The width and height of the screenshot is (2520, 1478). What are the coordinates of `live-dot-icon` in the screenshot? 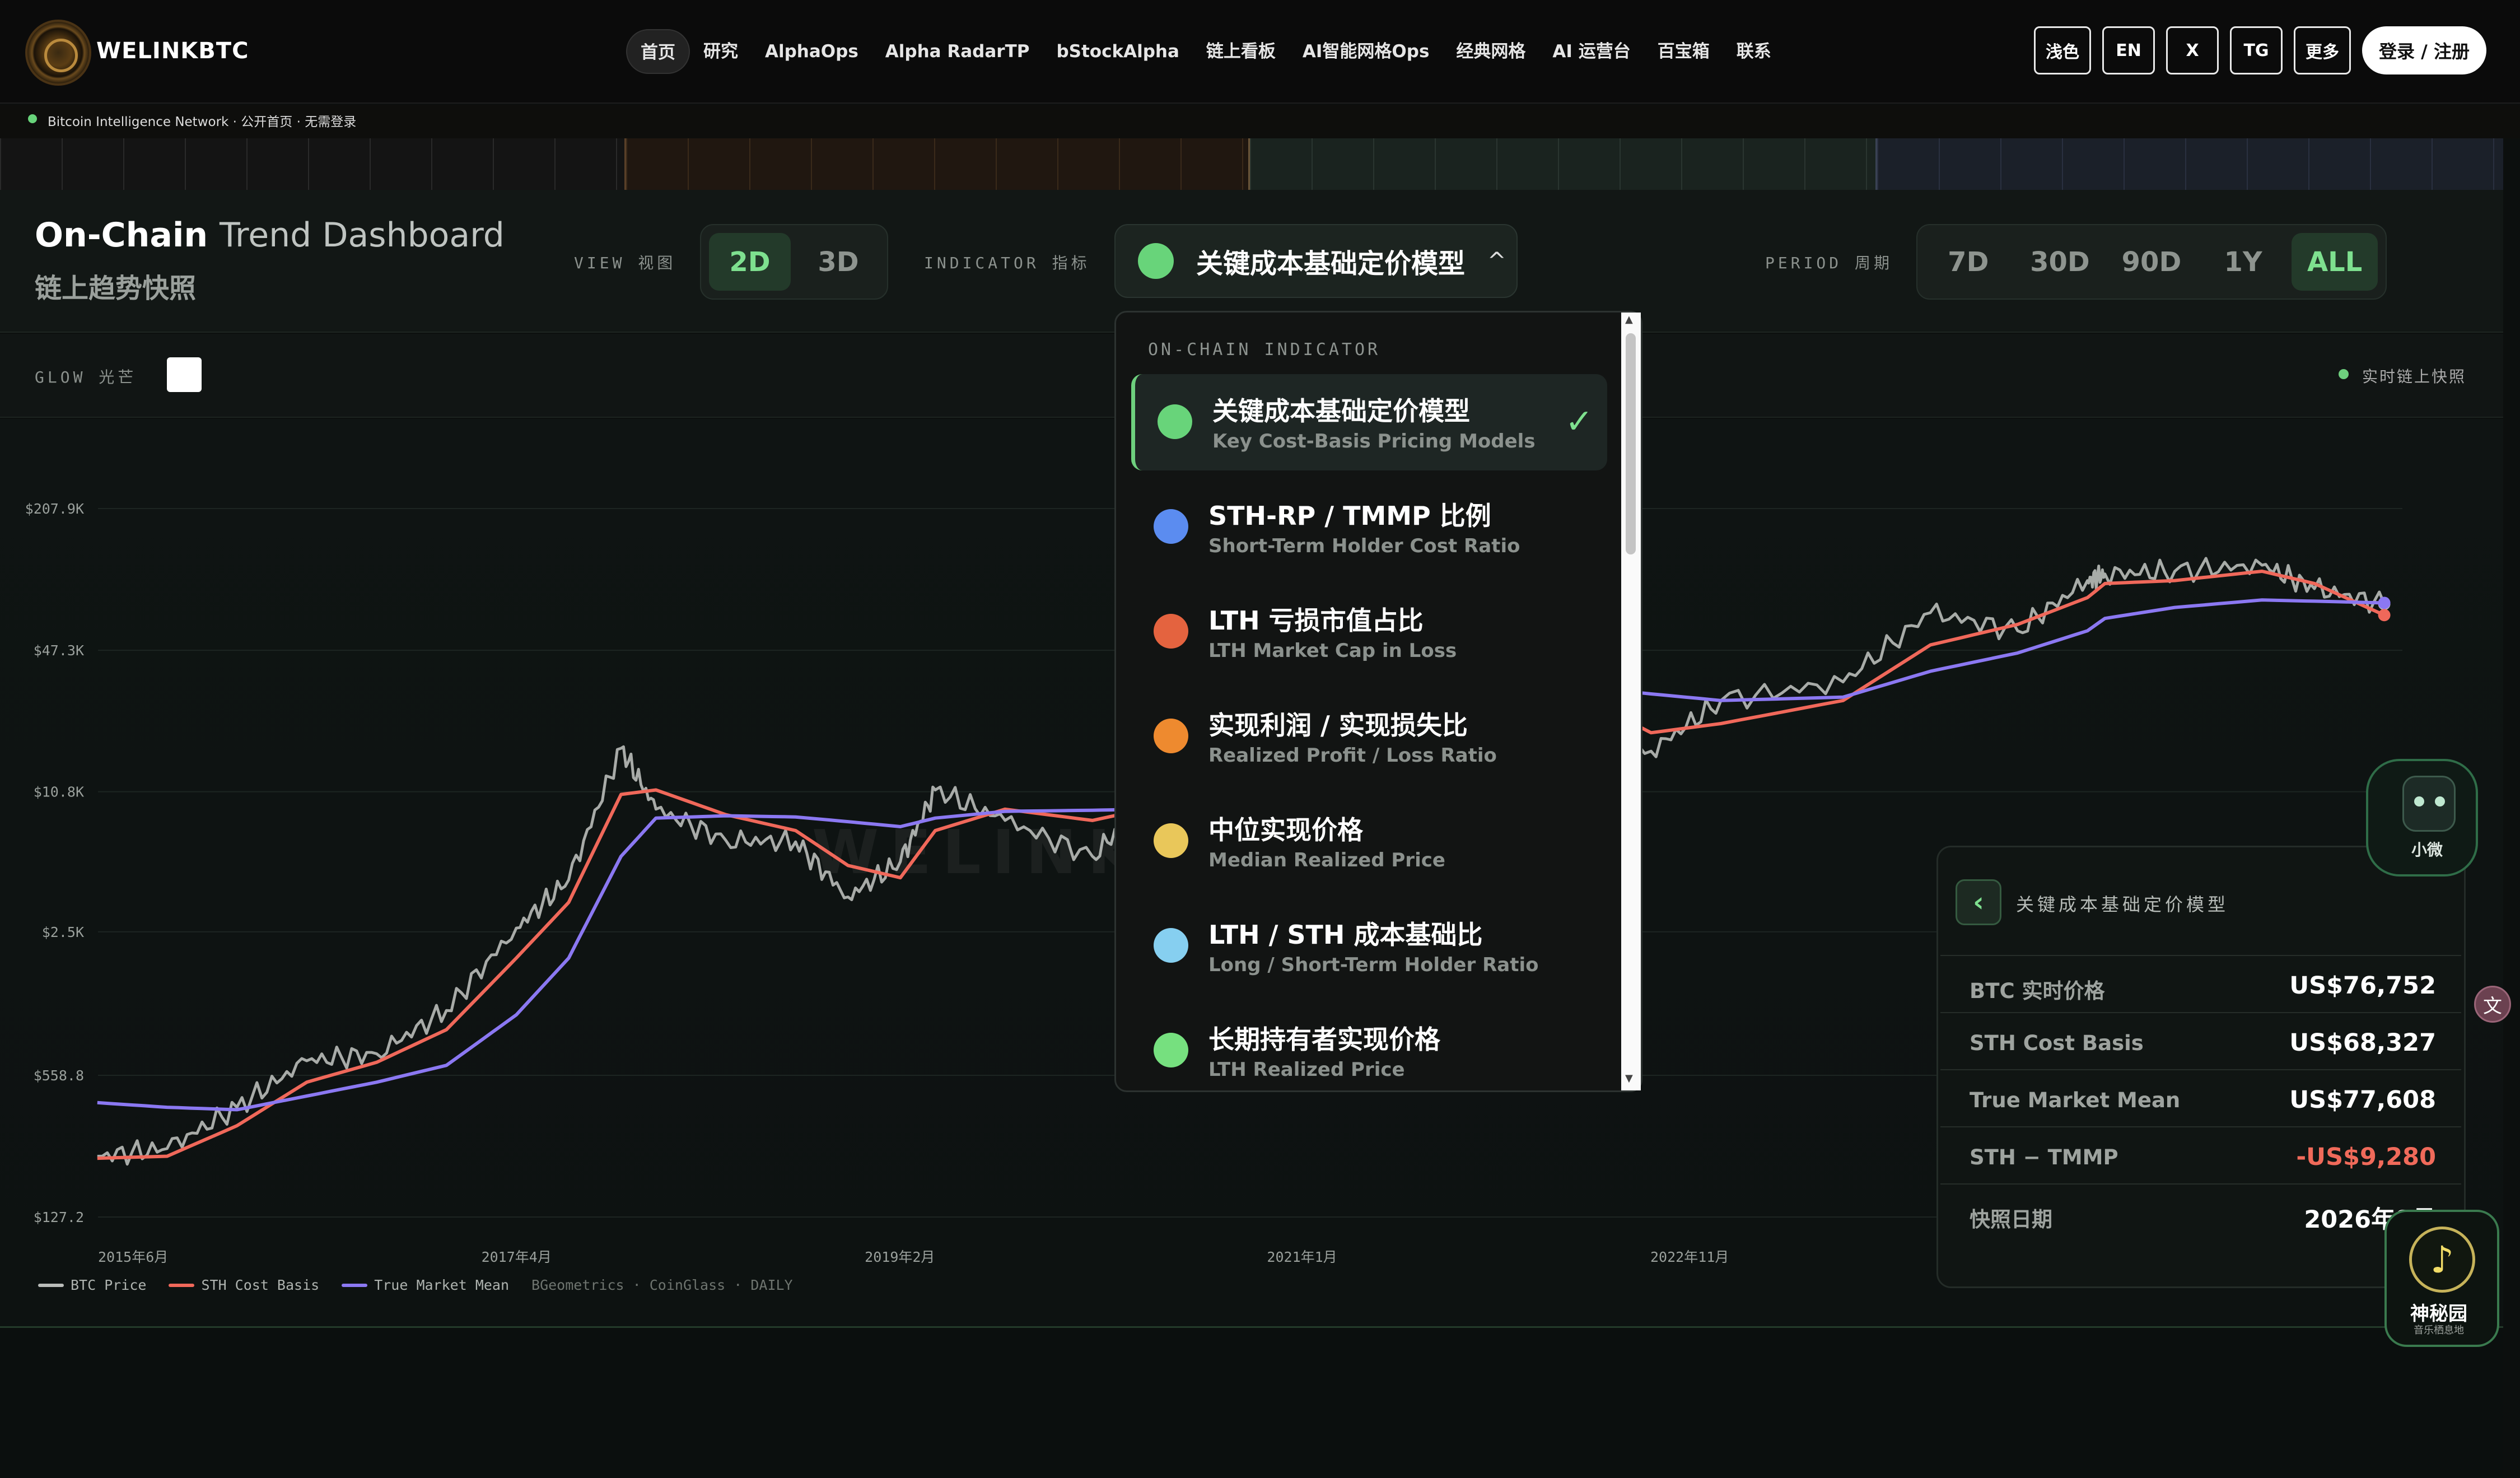 It's located at (2344, 374).